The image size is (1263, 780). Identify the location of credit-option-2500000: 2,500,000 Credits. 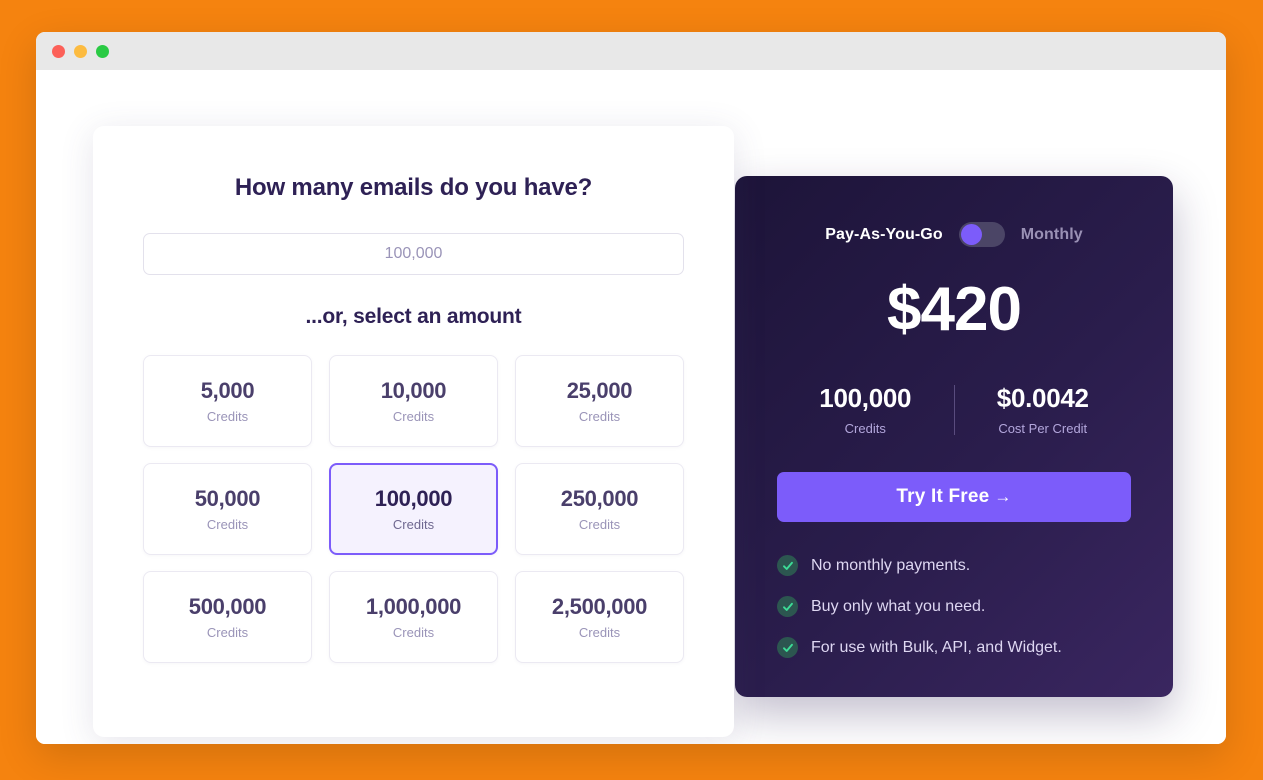
(599, 617).